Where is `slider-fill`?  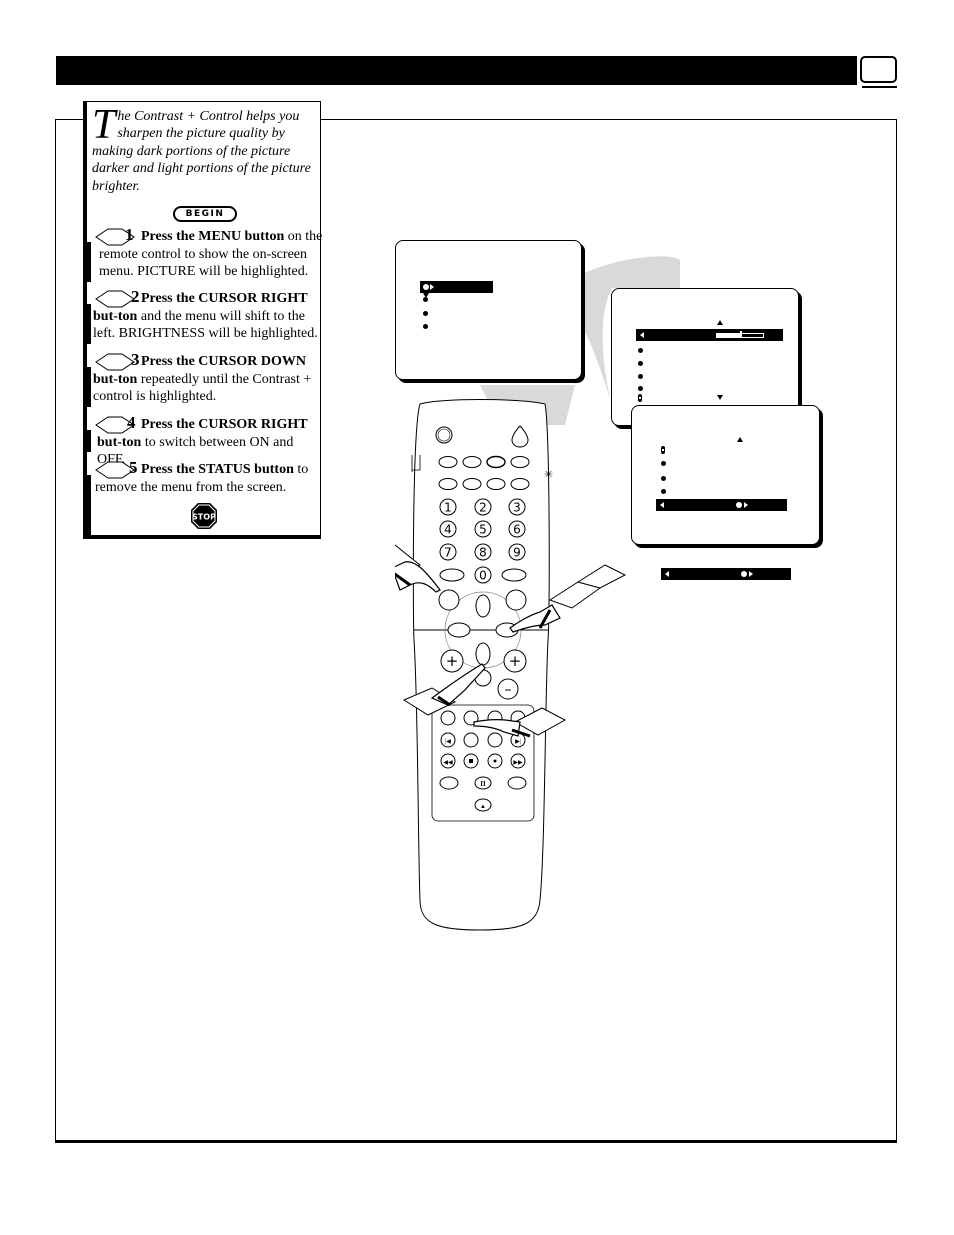 slider-fill is located at coordinates (728, 335).